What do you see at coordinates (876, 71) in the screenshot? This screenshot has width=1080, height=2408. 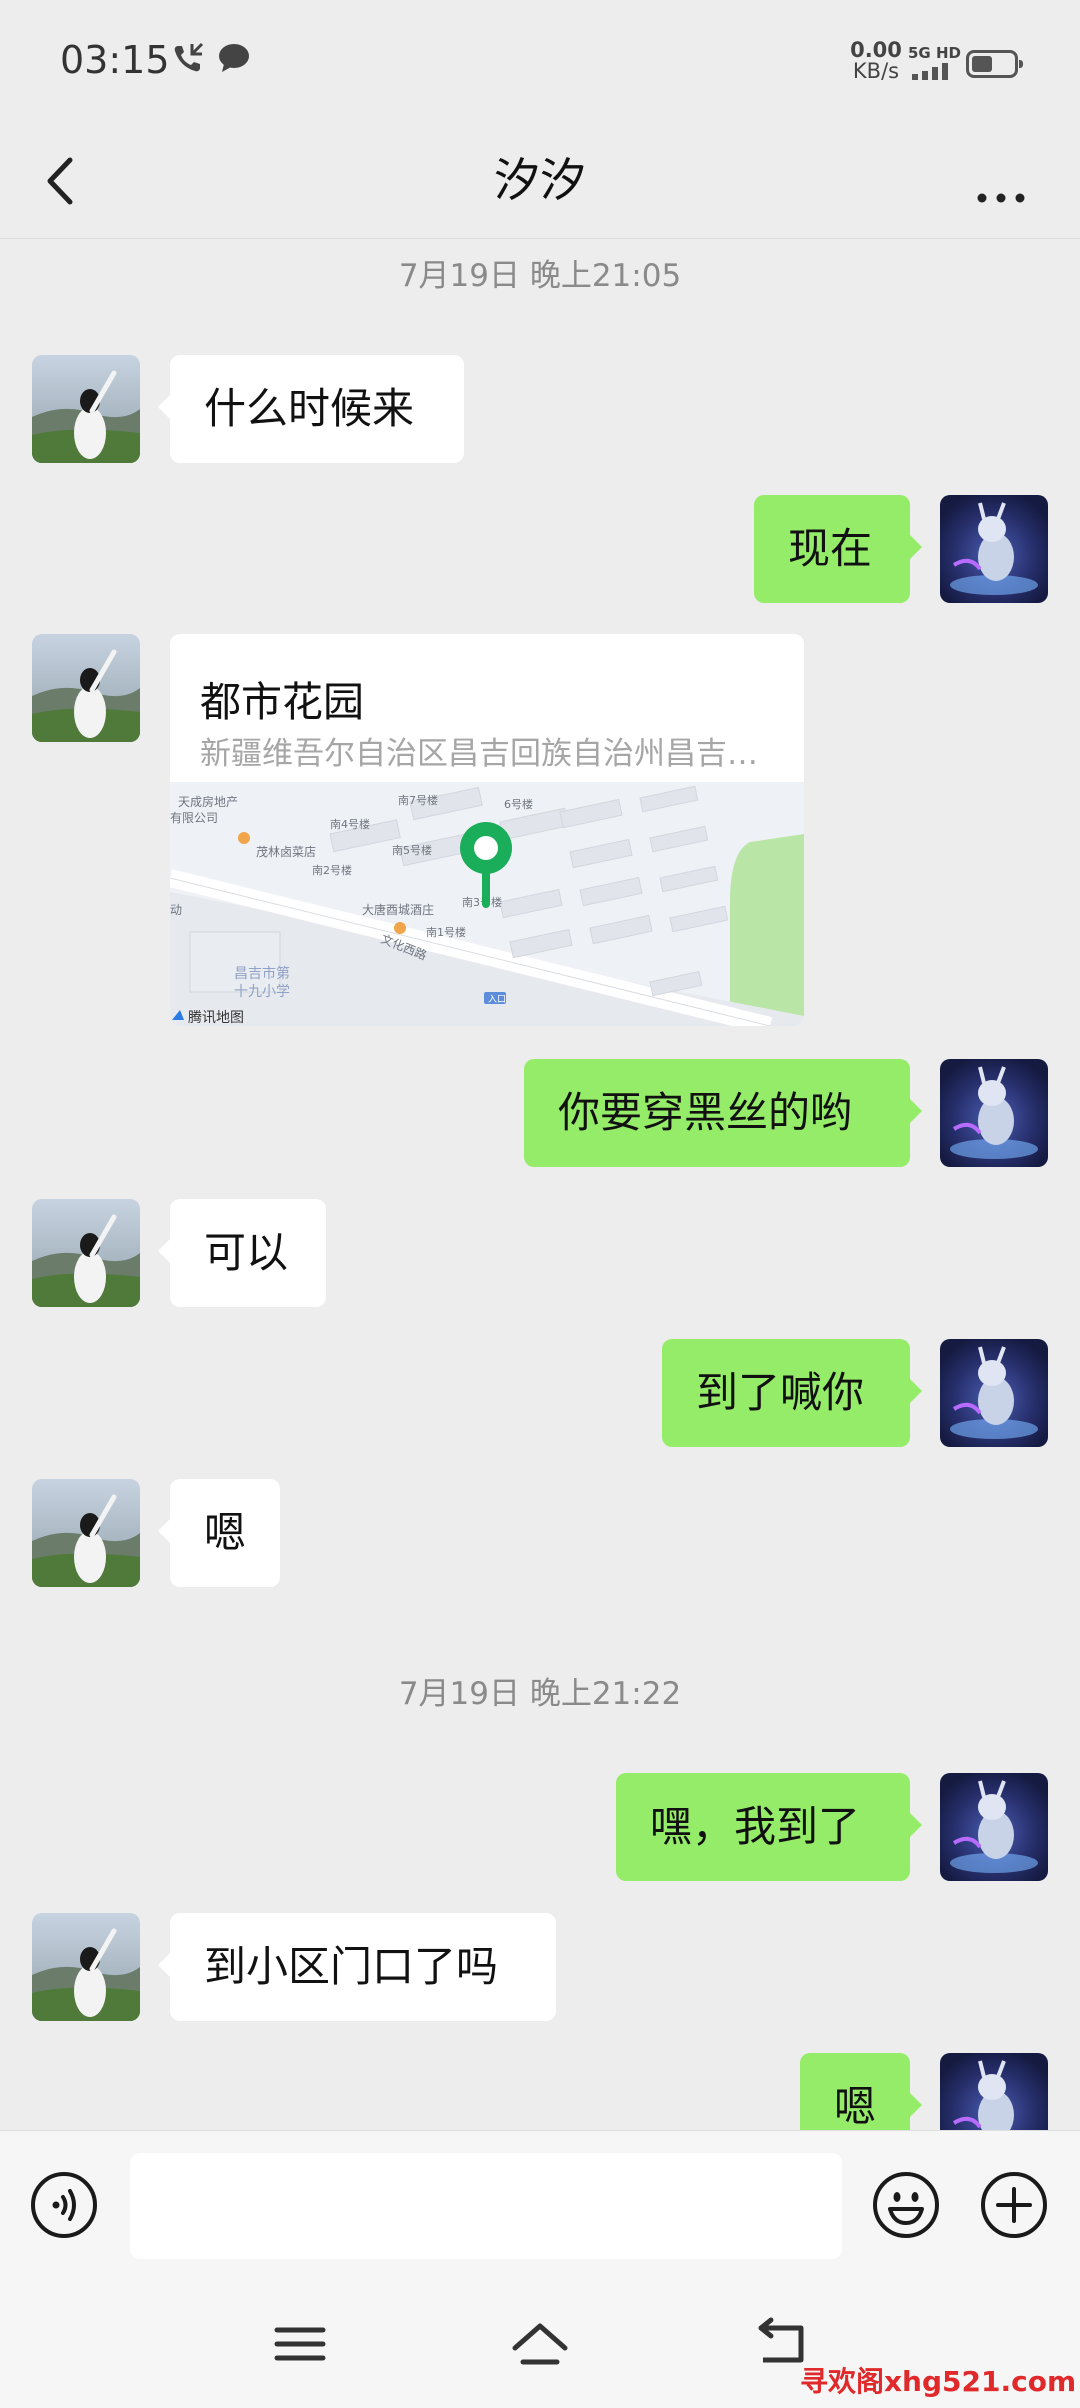 I see `net-rate-unit: KB/s` at bounding box center [876, 71].